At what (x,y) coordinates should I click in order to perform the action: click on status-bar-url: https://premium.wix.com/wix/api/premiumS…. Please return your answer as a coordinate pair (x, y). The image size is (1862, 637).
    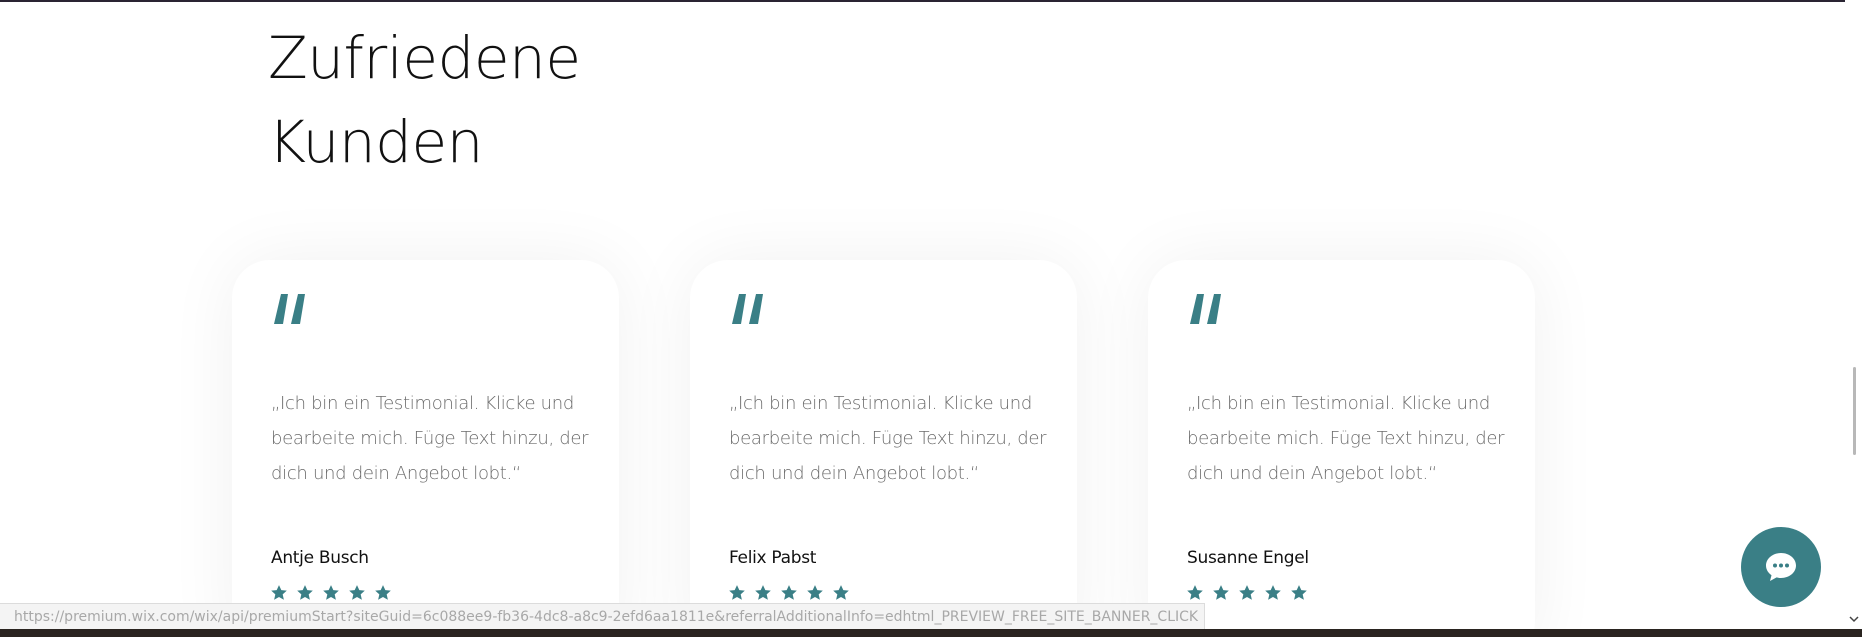
    Looking at the image, I should click on (602, 617).